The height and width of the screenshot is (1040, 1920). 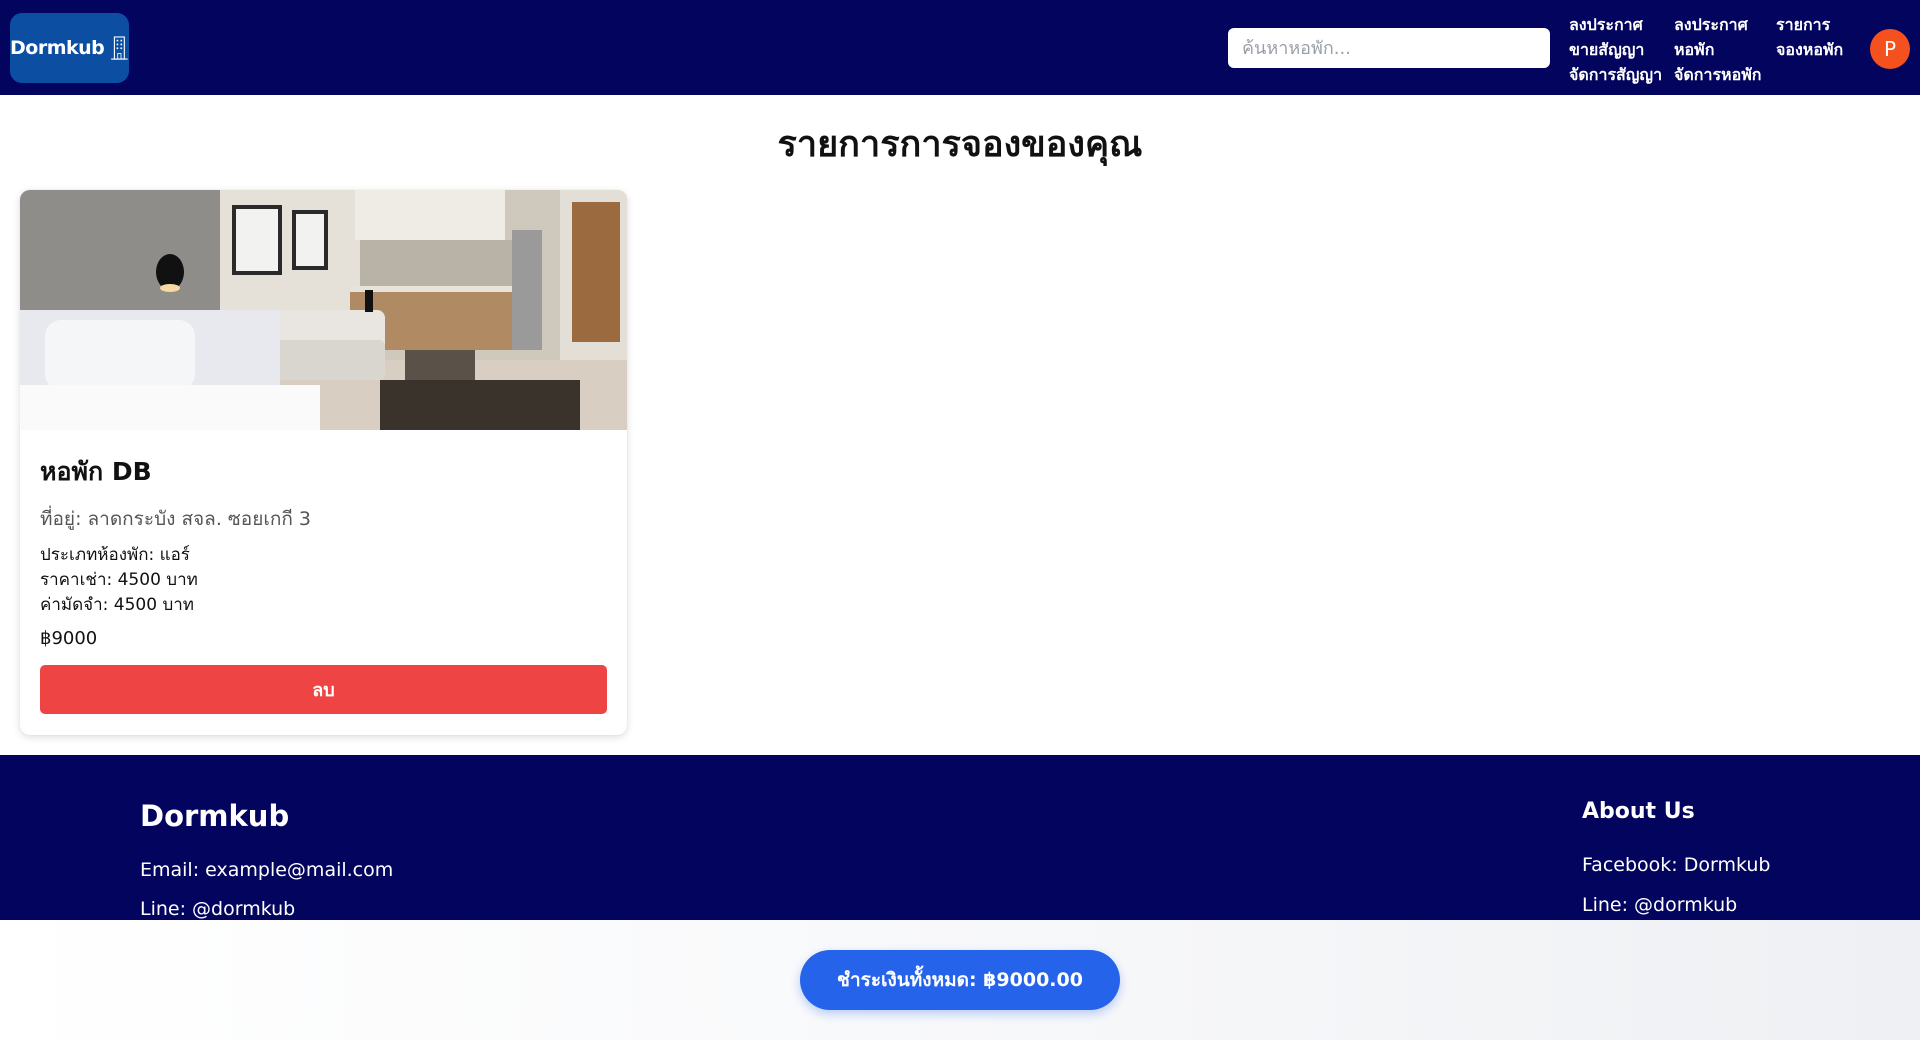 I want to click on pay-bar: ชำระเงินทั้งหมด: ฿9000.00, so click(x=960, y=980).